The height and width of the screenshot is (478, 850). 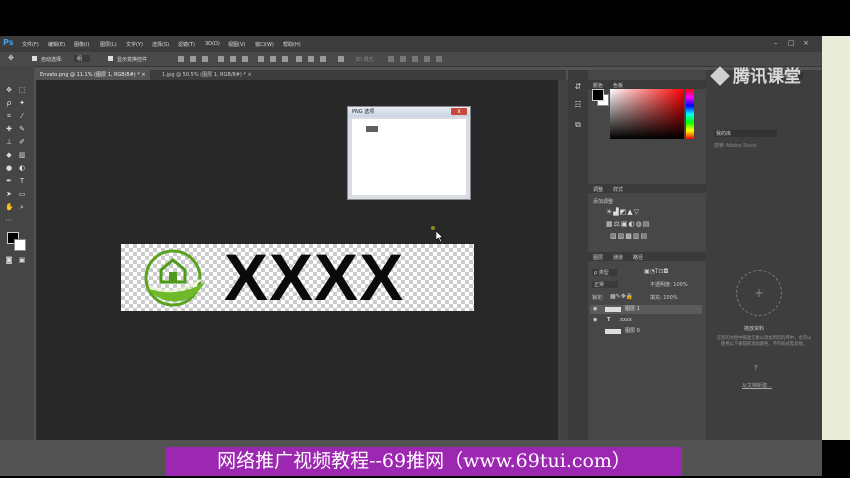 I want to click on color-picker-field, so click(x=647, y=114).